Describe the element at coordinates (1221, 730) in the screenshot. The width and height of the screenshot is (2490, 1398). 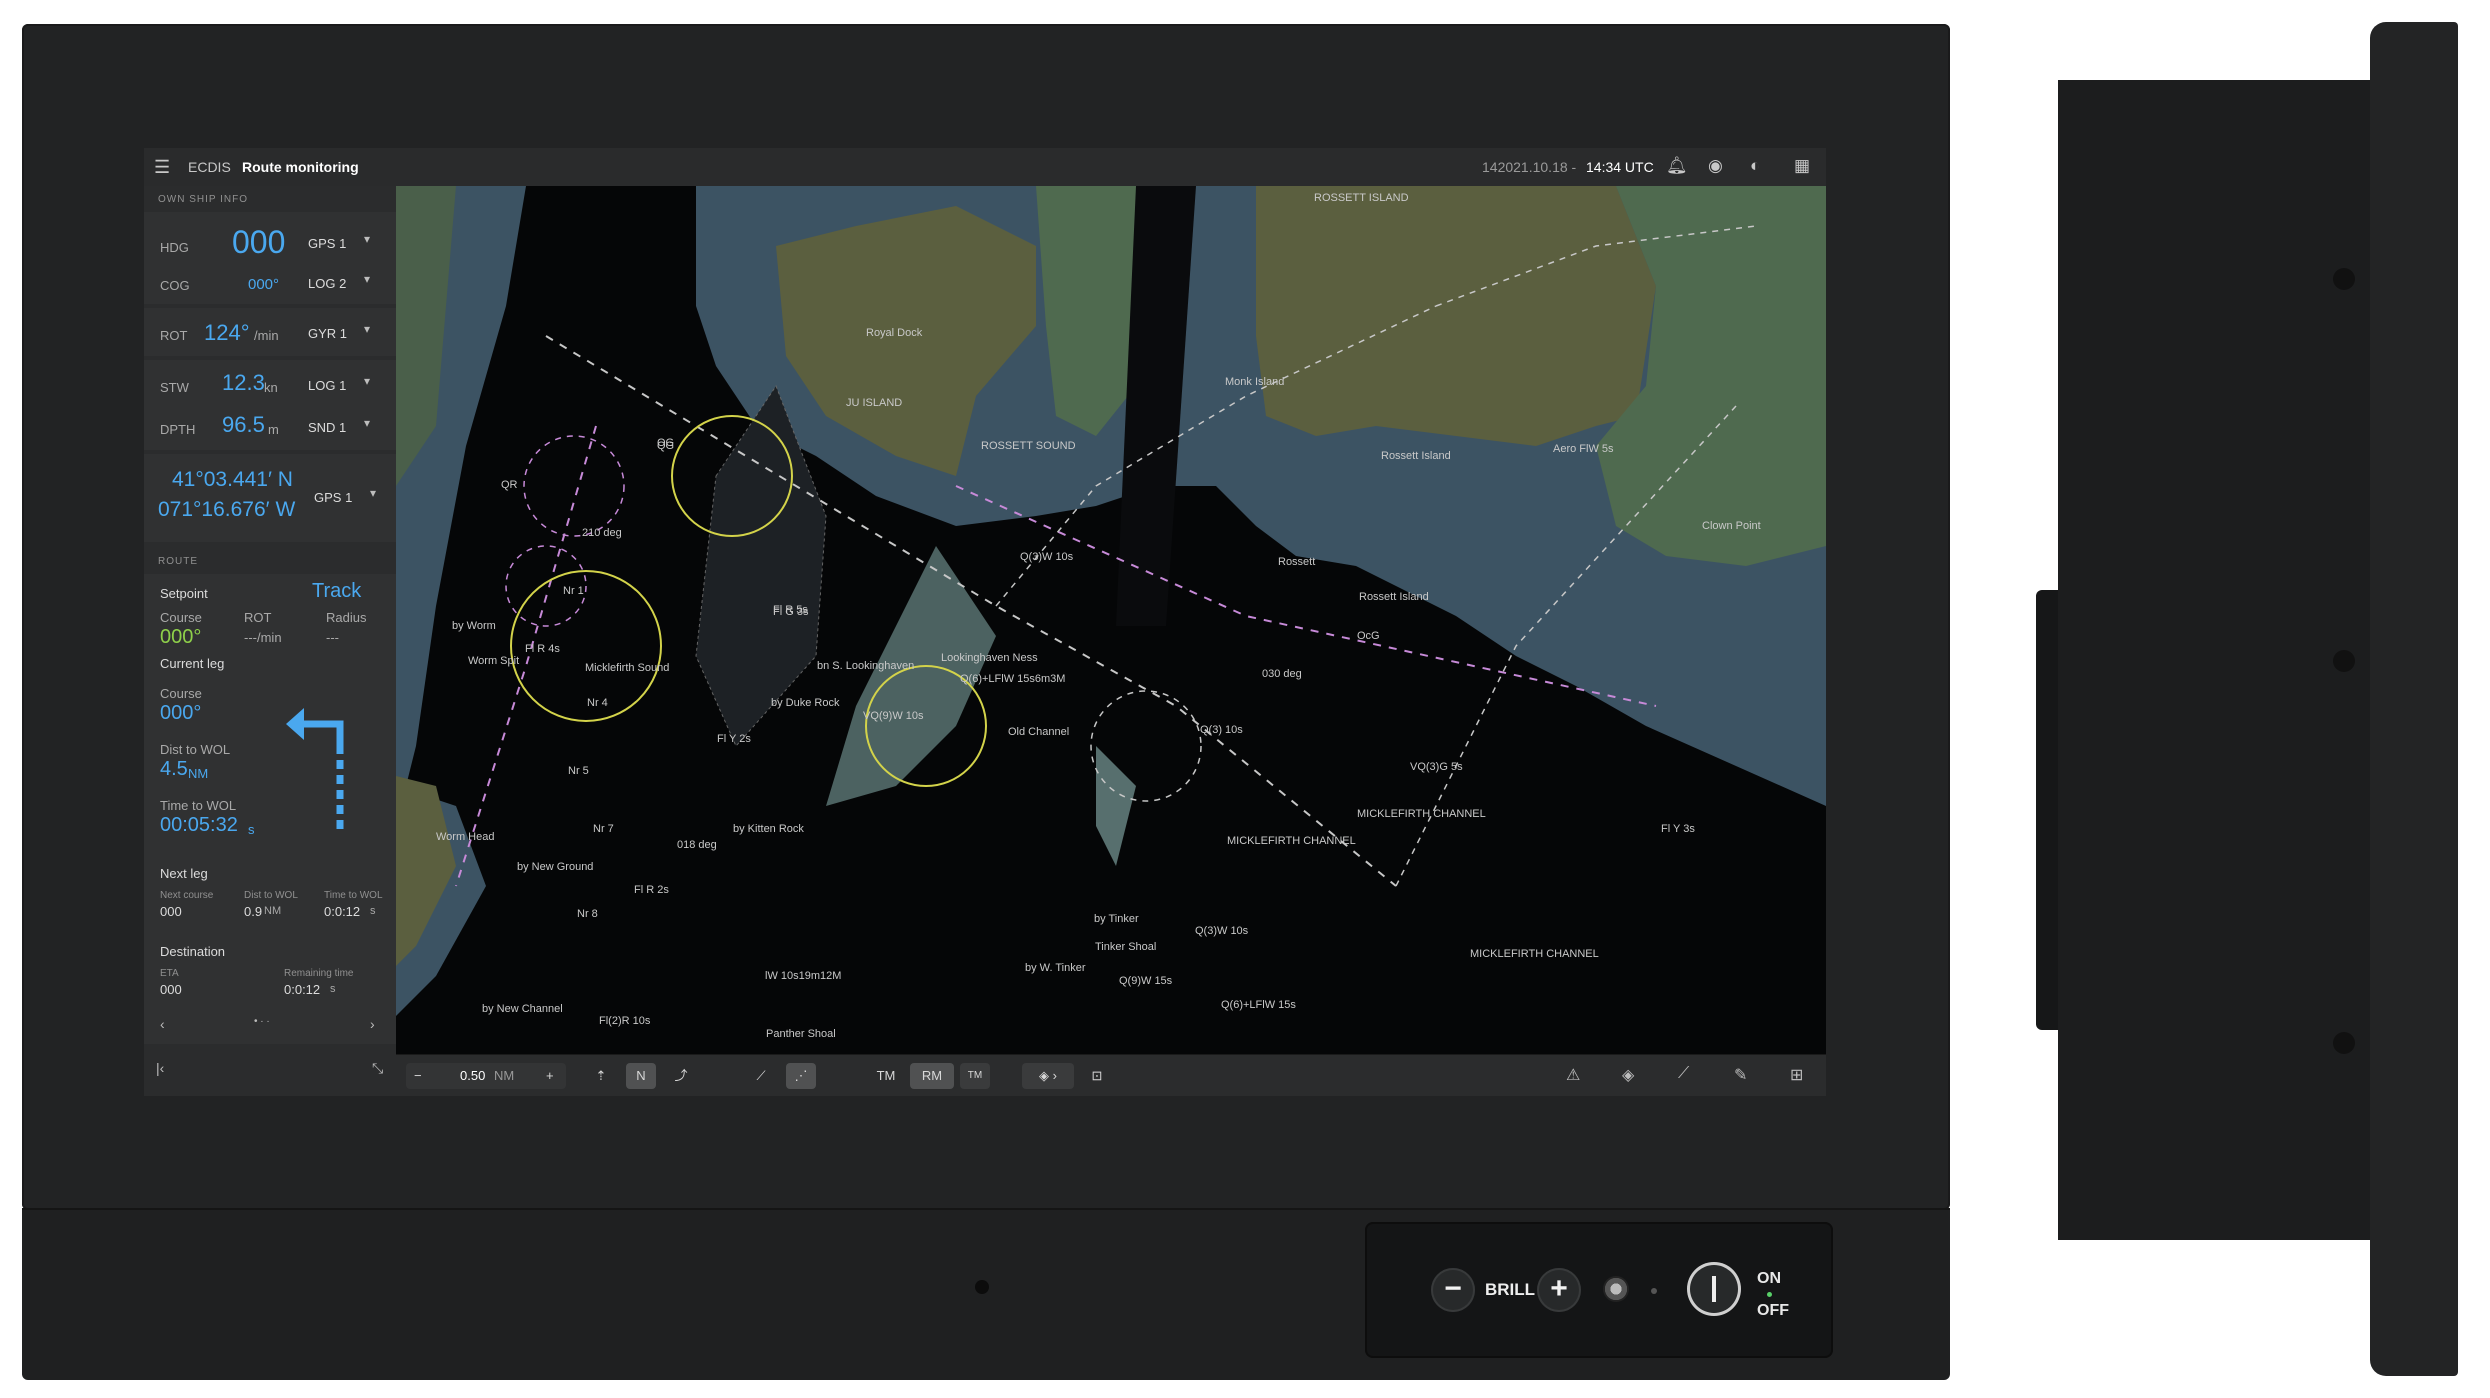
I see `chart-label: Q(3) 10s` at that location.